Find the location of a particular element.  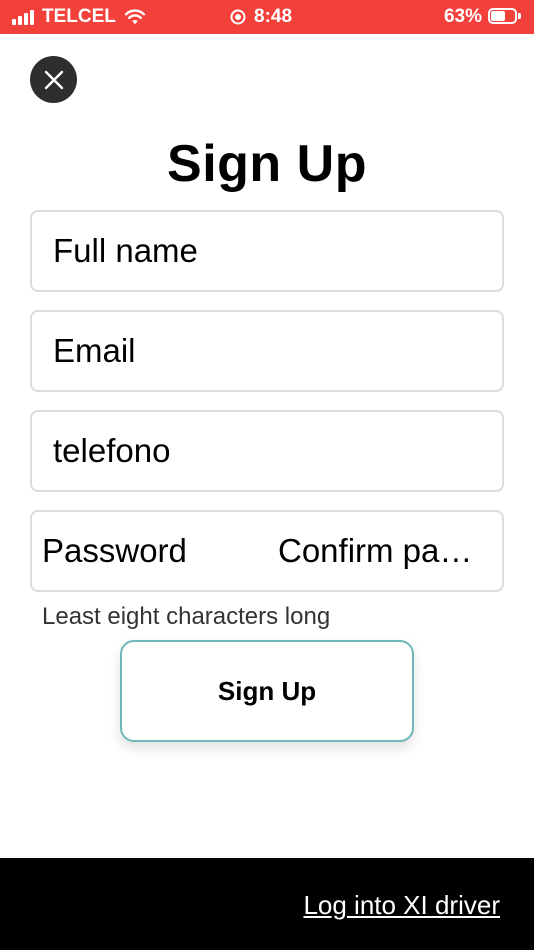

close-icon is located at coordinates (53, 79).